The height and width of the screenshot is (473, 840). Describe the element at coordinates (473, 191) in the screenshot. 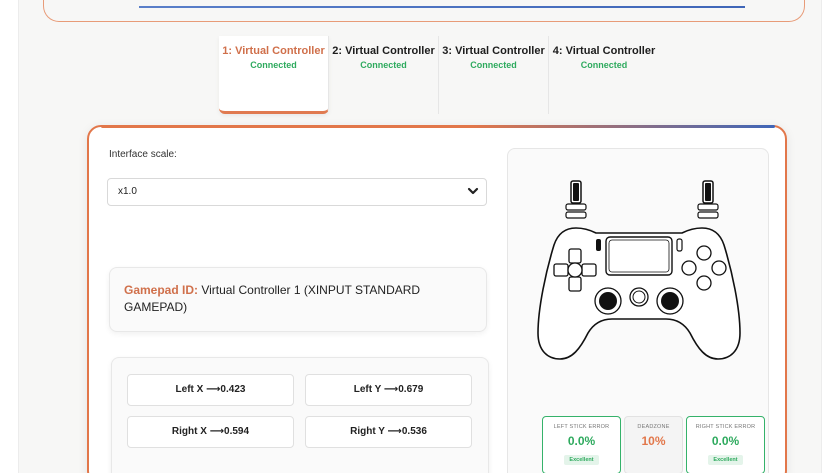

I see `chevron-down-icon` at that location.